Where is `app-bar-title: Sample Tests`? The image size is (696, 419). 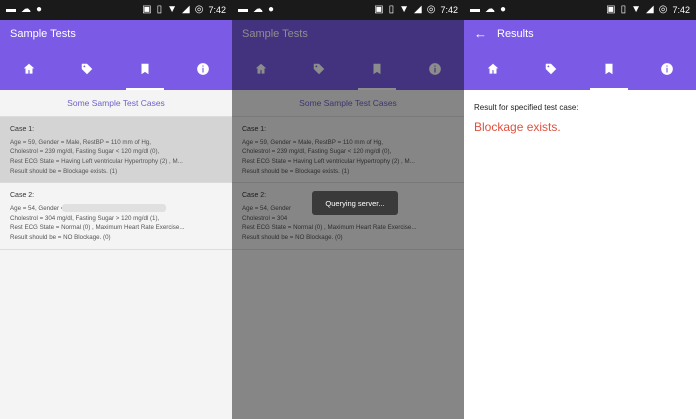
app-bar-title: Sample Tests is located at coordinates (43, 33).